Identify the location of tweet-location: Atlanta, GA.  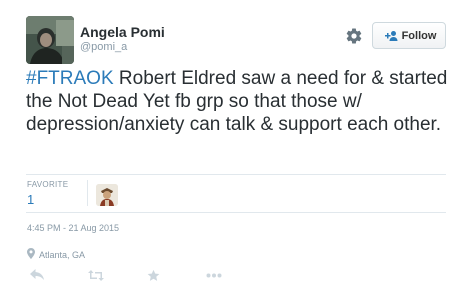
(56, 255).